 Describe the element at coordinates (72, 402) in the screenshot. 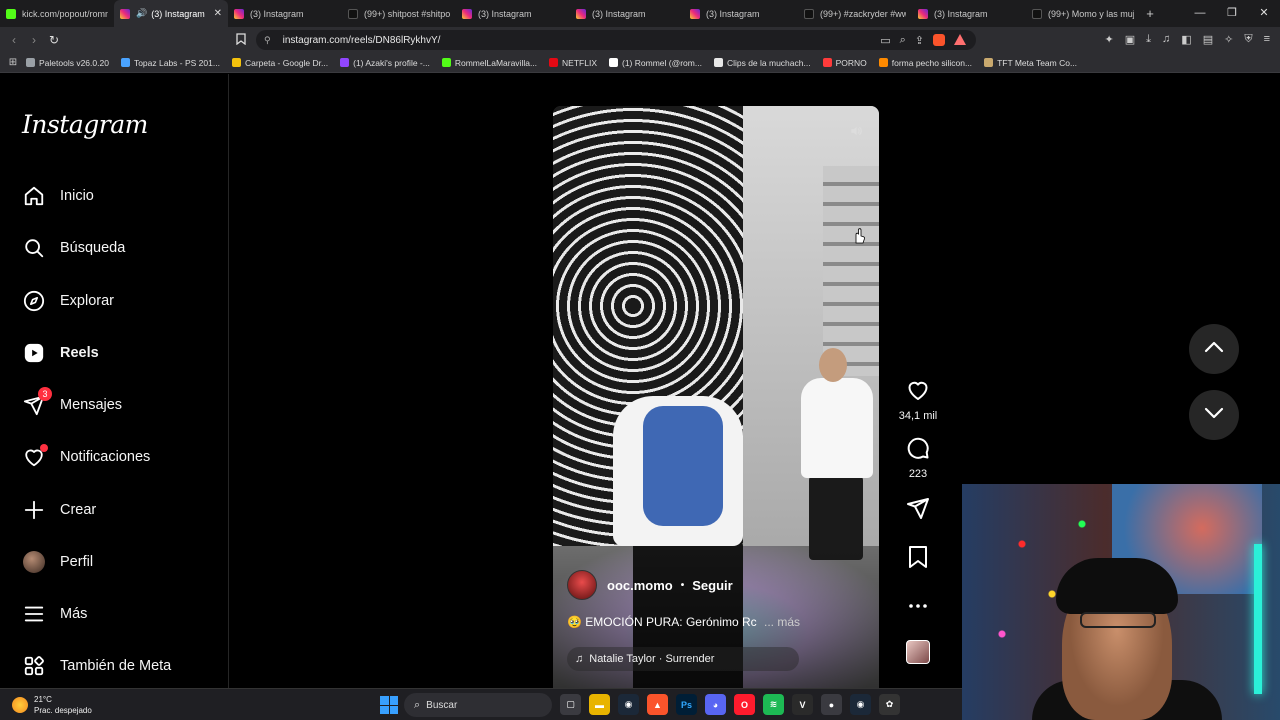

I see `sidebar-item-mensajes: 3 Mensajes` at that location.